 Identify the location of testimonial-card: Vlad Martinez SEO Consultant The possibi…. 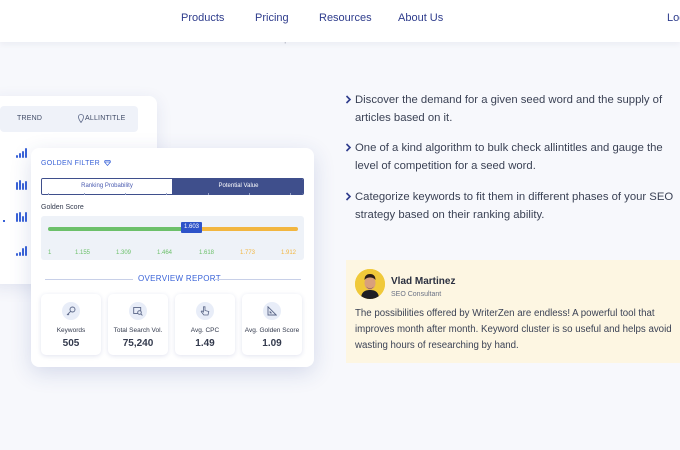
(513, 311).